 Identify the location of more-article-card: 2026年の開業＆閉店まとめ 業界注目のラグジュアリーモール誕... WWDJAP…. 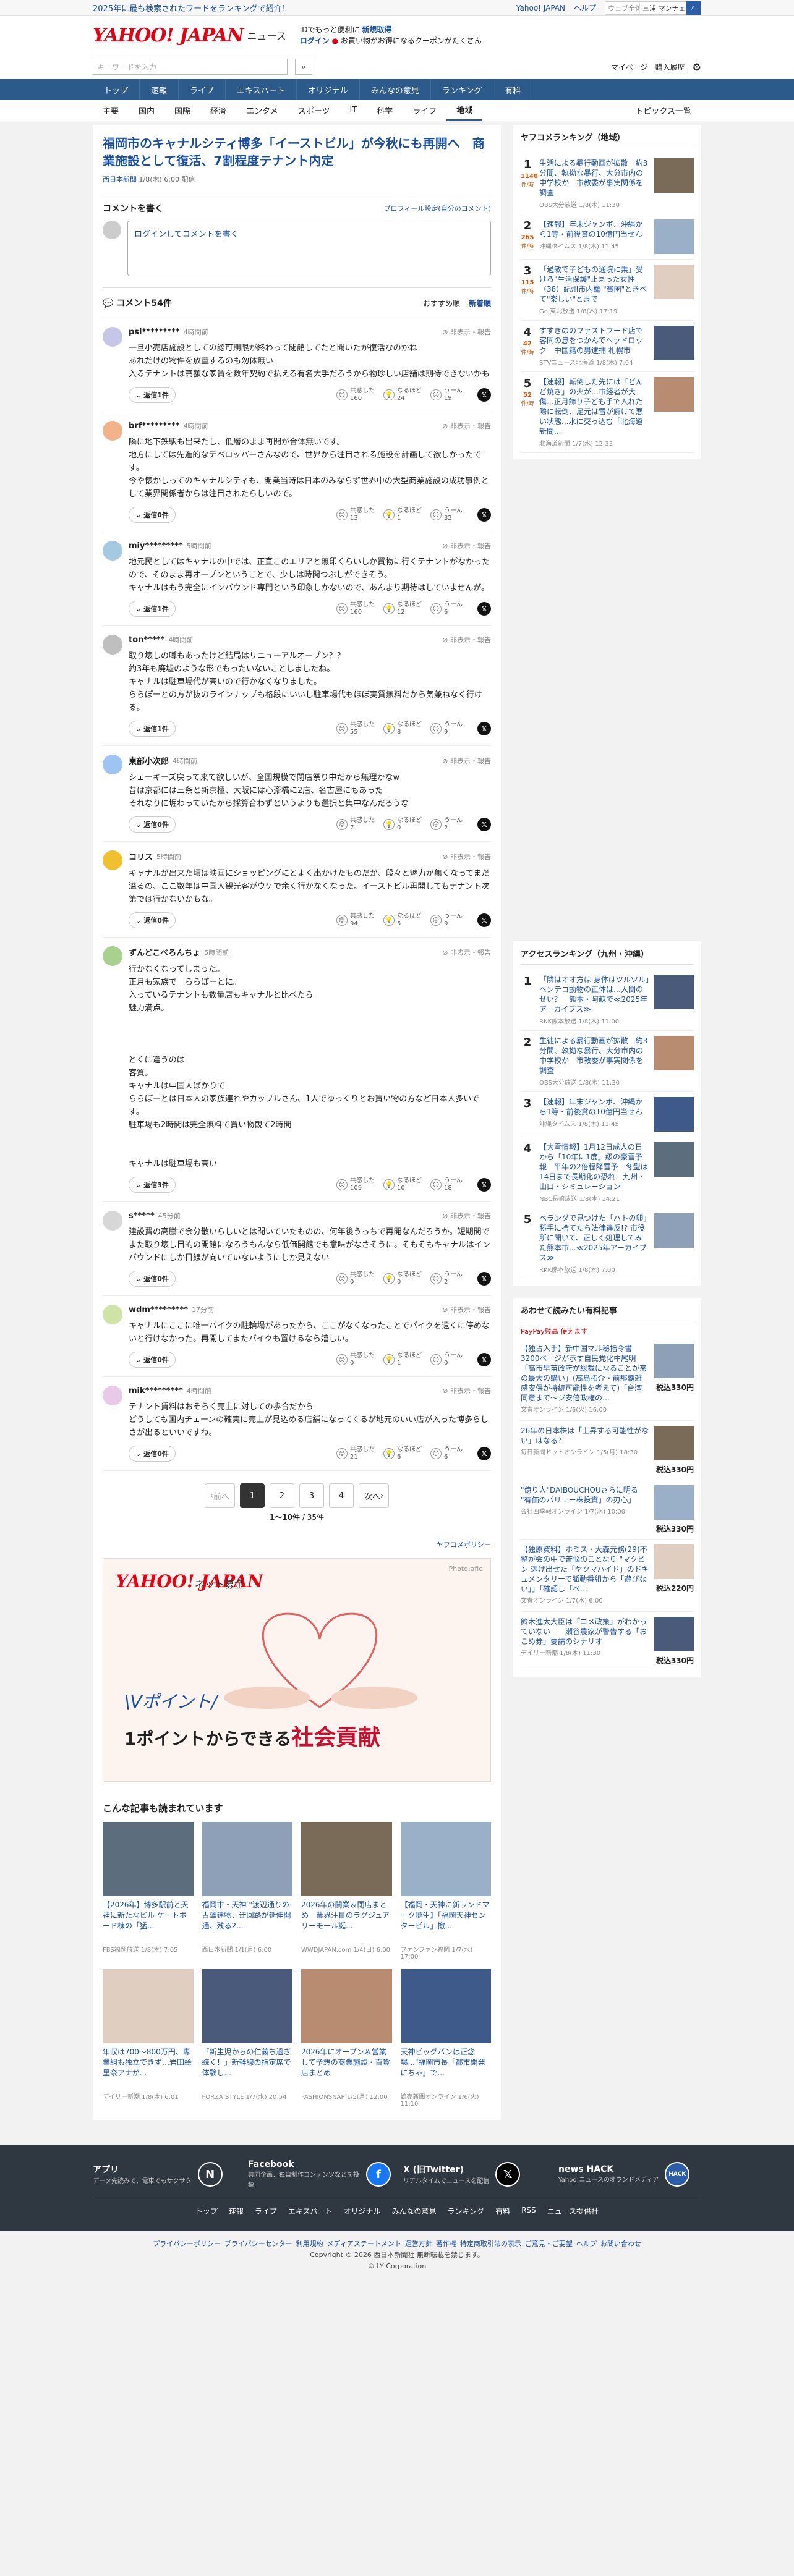
(347, 1891).